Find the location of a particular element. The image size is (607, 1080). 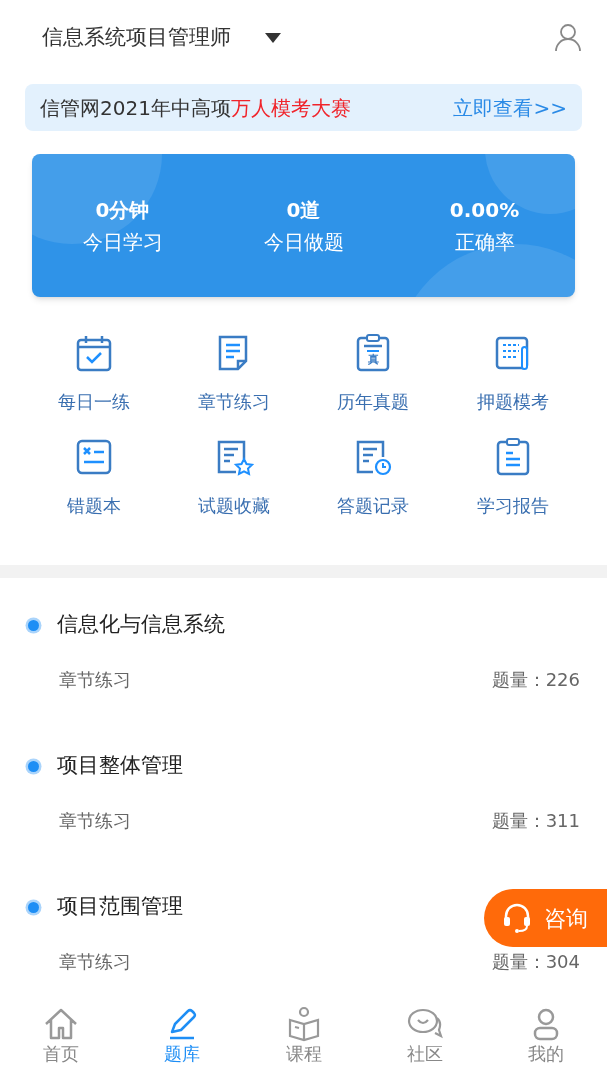

chapter-title: 信息化与信息系统 is located at coordinates (141, 625).